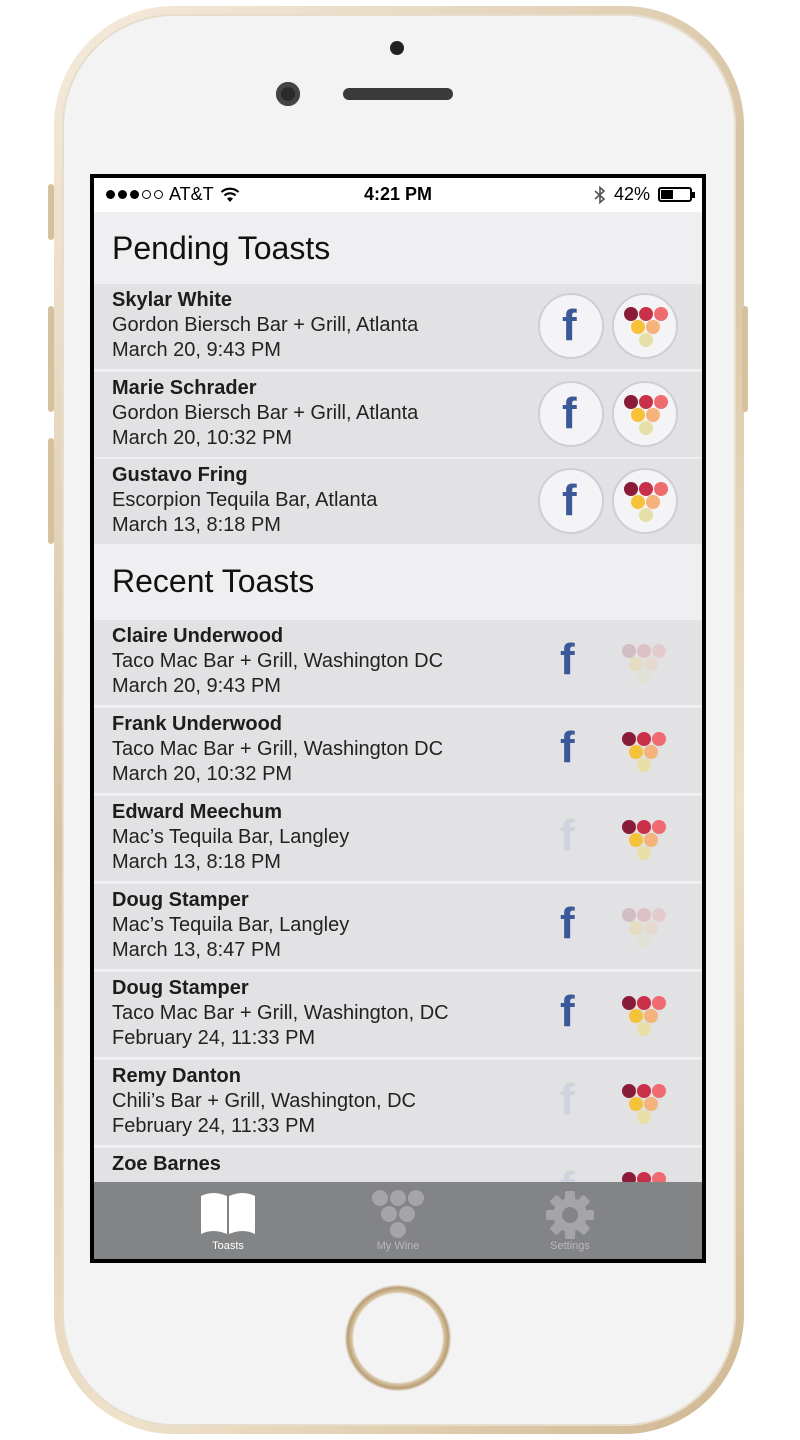 The width and height of the screenshot is (800, 1440). I want to click on battery-percent: 42%, so click(631, 194).